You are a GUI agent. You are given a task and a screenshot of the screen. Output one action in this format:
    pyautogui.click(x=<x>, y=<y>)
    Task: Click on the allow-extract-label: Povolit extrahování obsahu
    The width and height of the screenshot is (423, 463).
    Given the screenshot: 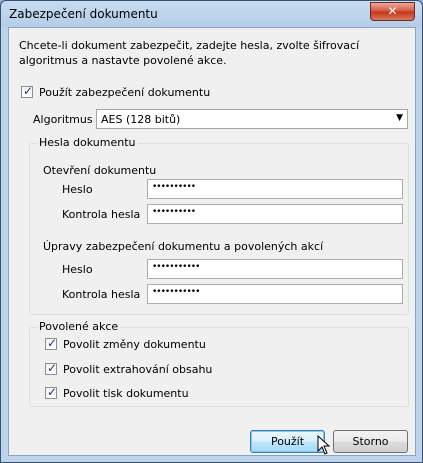 What is the action you would take?
    pyautogui.click(x=138, y=369)
    